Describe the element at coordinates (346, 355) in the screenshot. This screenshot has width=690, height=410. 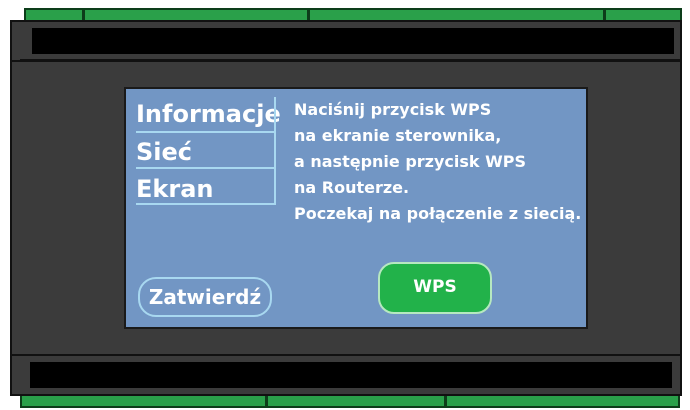
I see `bottom-divider-line` at that location.